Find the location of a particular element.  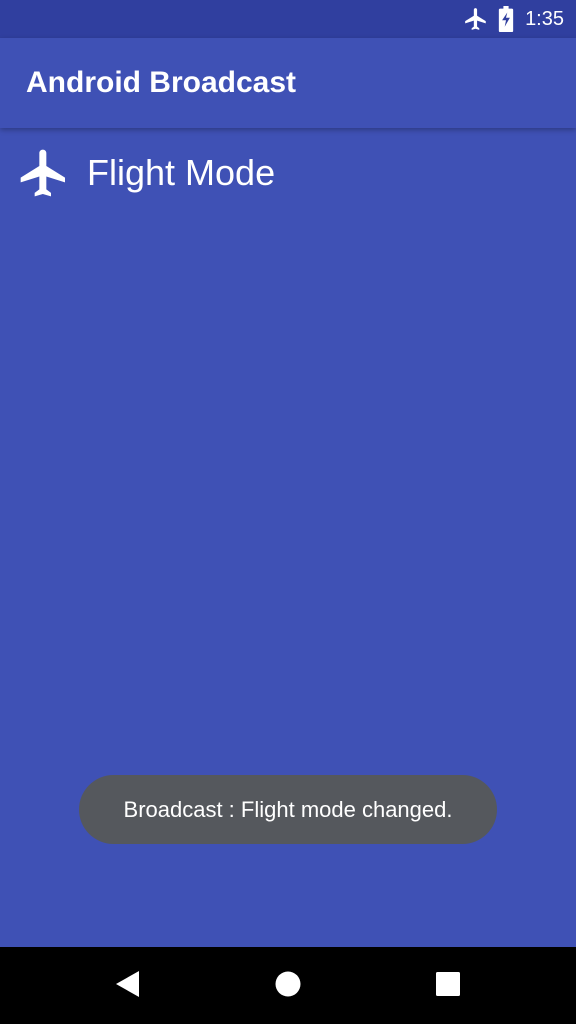

recents-icon is located at coordinates (448, 985).